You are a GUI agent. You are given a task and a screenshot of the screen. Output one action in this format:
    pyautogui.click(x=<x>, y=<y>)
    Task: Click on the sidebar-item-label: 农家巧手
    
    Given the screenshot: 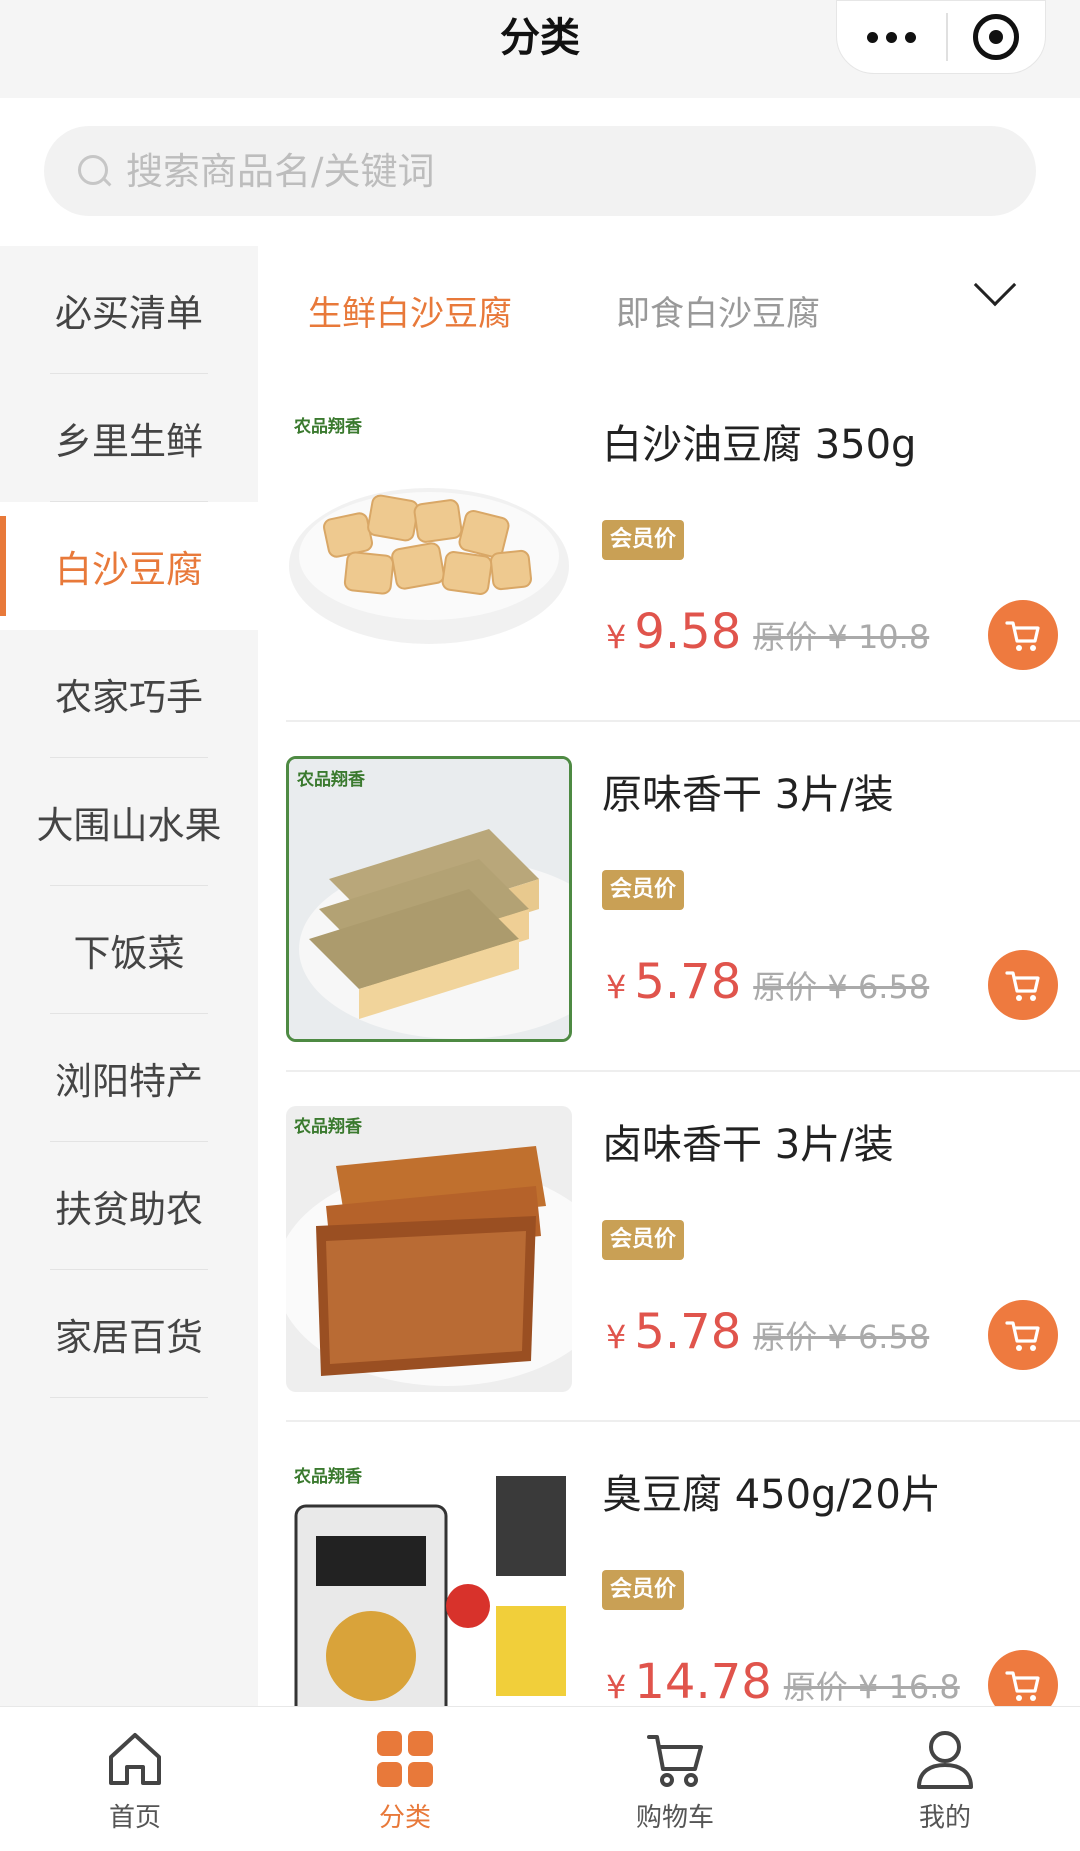 What is the action you would take?
    pyautogui.click(x=129, y=697)
    